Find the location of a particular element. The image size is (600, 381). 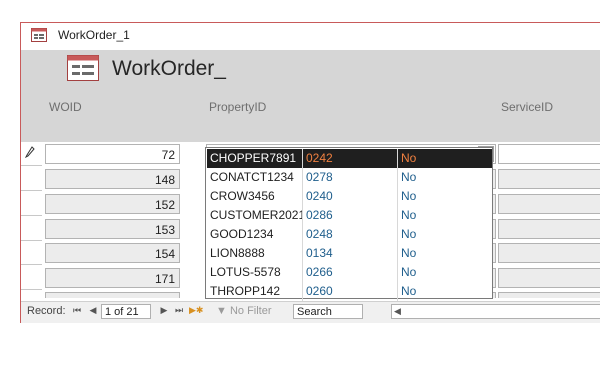

new-record-icon: ▶✱ is located at coordinates (196, 310).